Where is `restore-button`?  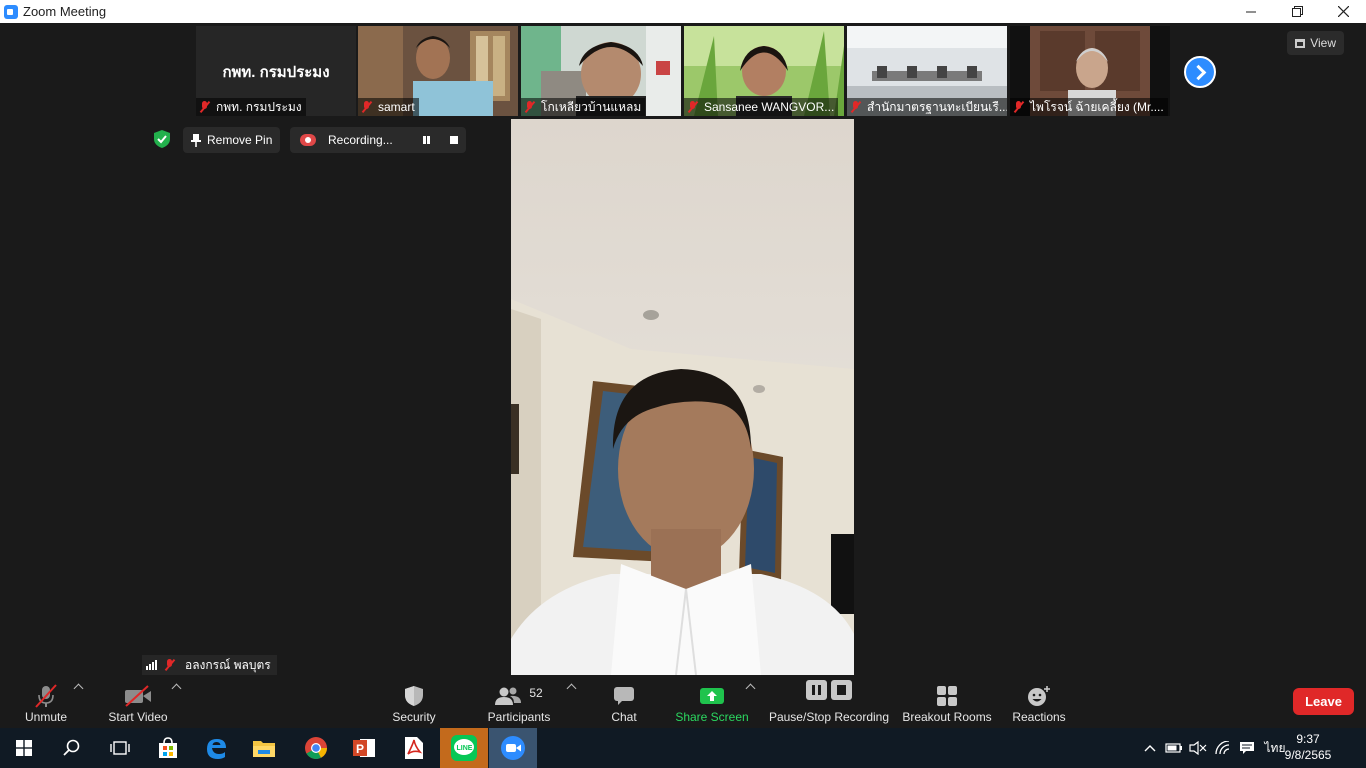
restore-button is located at coordinates (1297, 11).